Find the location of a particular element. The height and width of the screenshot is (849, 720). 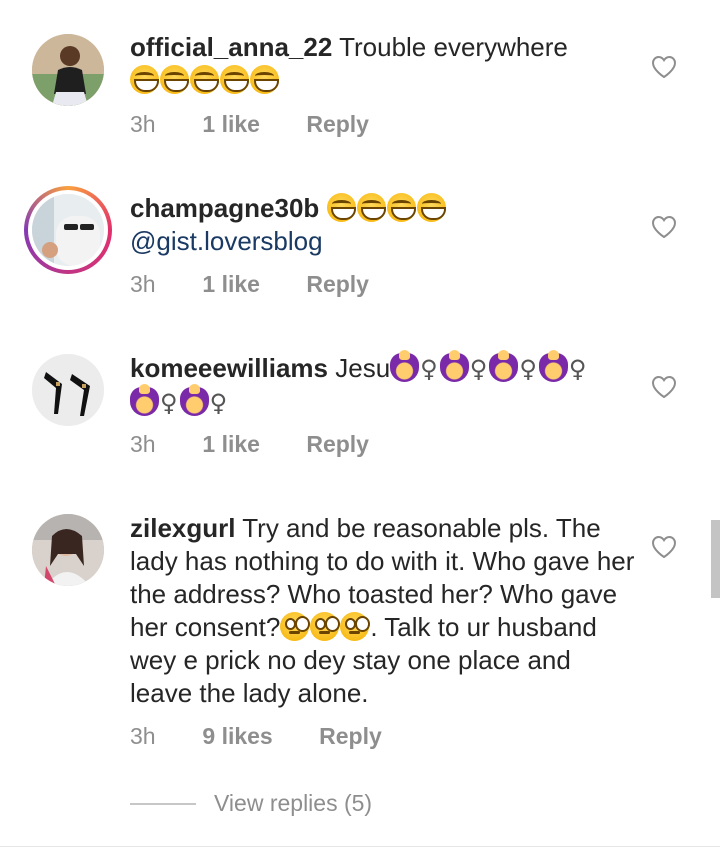

comment-body: komeeewilliams Jesu ♀ ♀ ♀ ♀ ♀ ♀ is located at coordinates (385, 385).